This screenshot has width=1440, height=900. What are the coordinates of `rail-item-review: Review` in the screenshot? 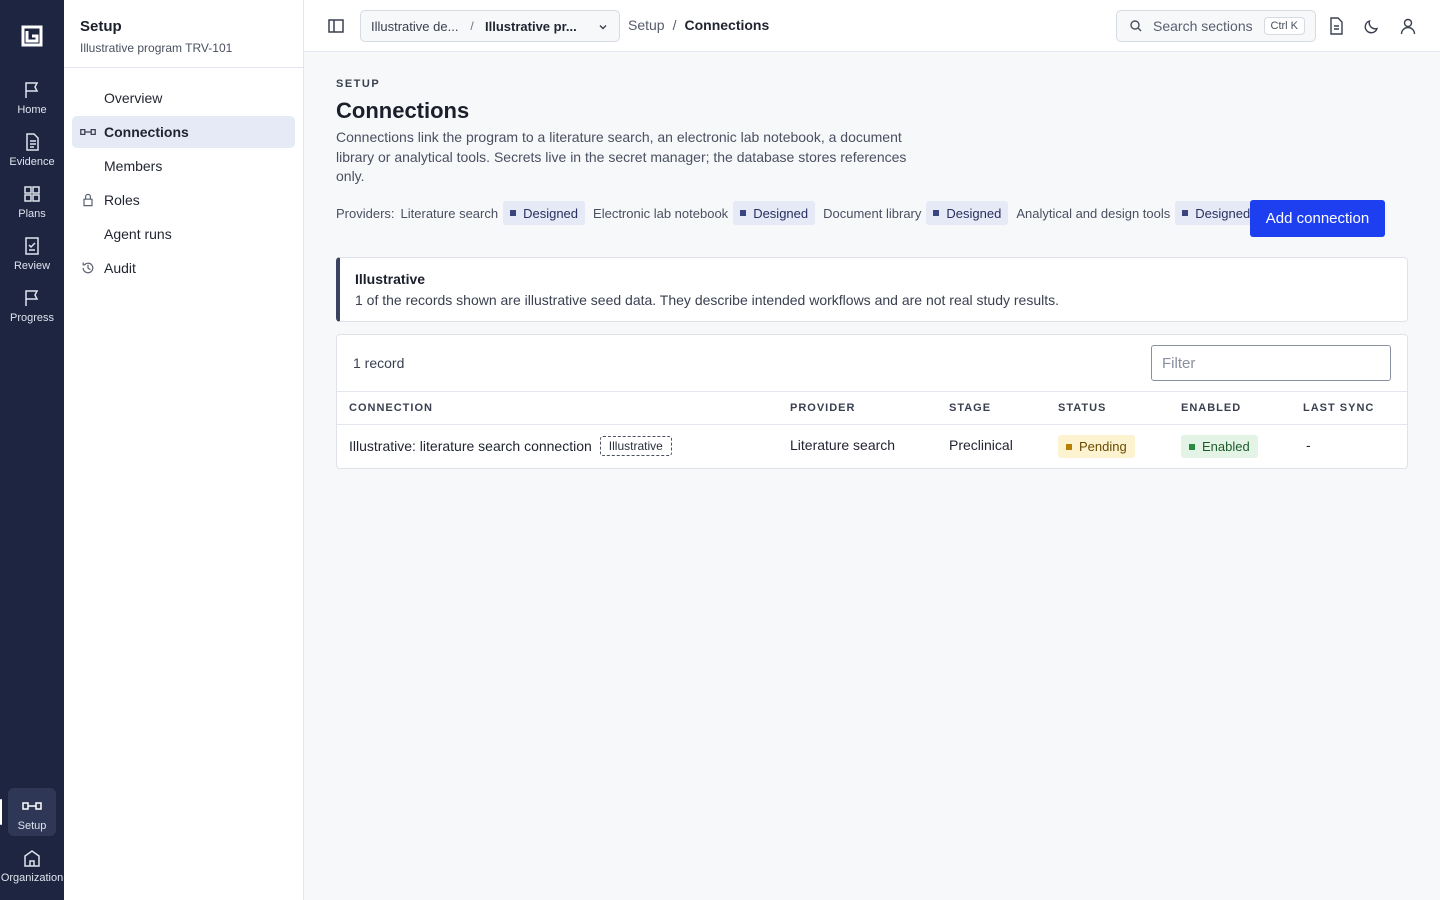 It's located at (32, 256).